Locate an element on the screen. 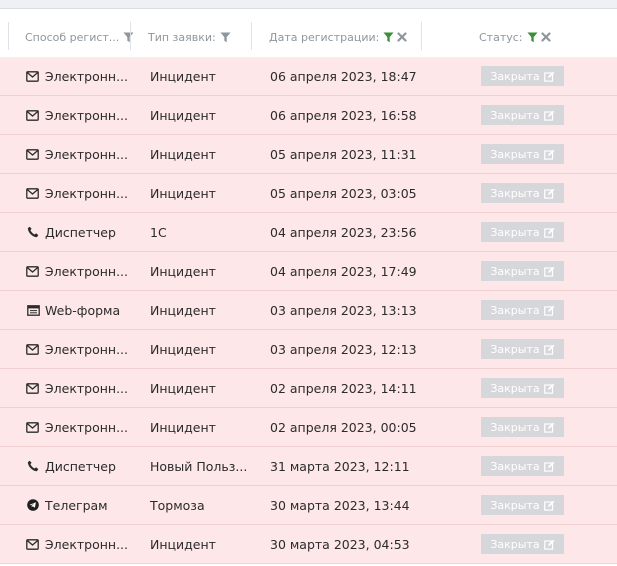 The width and height of the screenshot is (617, 566). request-type: 1С is located at coordinates (158, 232).